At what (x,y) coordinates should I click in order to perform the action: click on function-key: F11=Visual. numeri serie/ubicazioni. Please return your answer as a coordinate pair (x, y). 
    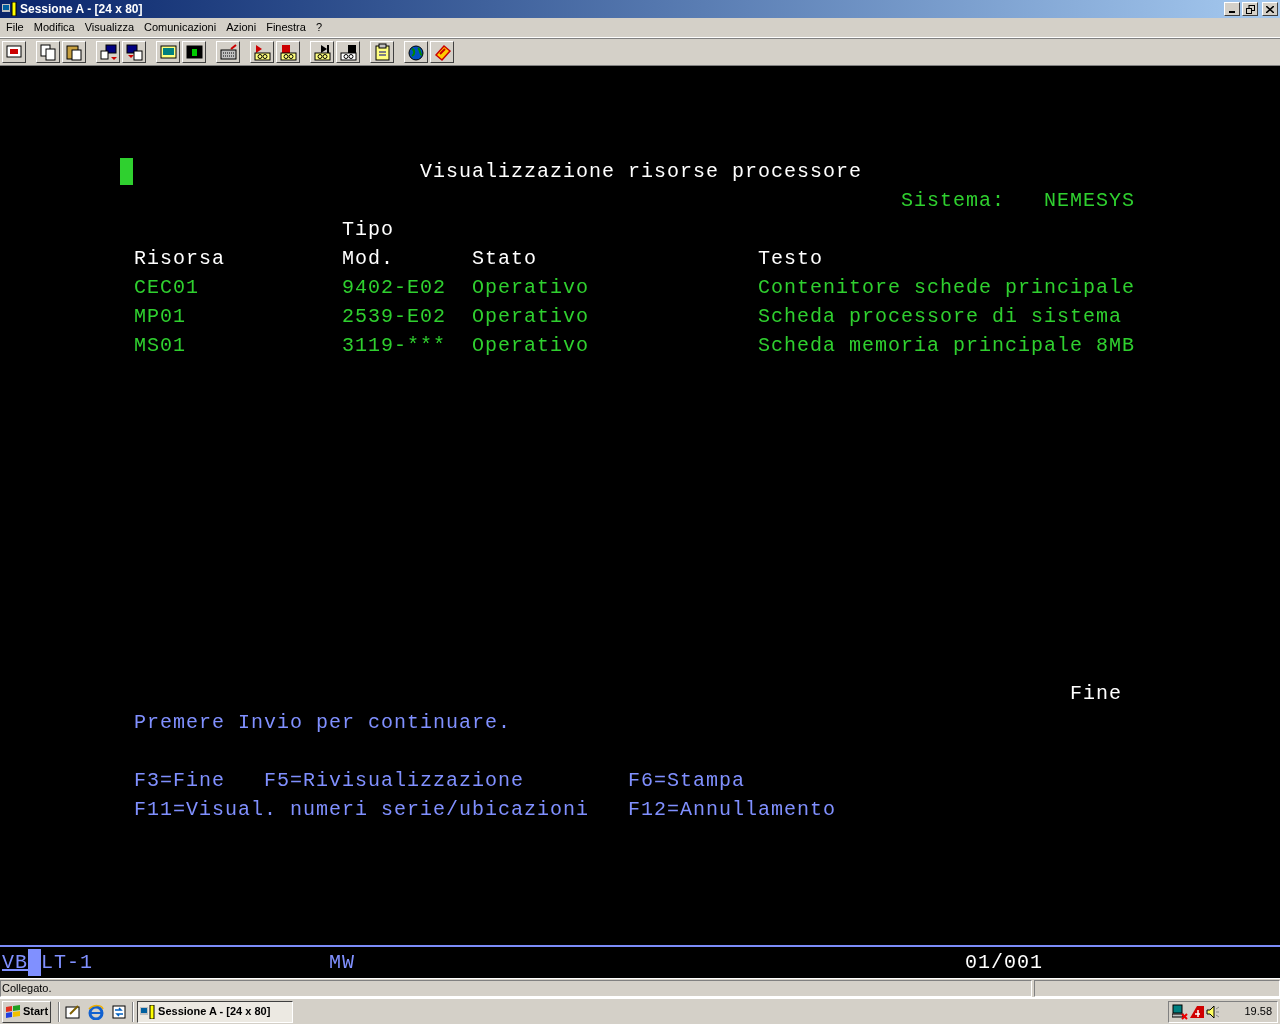
    Looking at the image, I should click on (381, 809).